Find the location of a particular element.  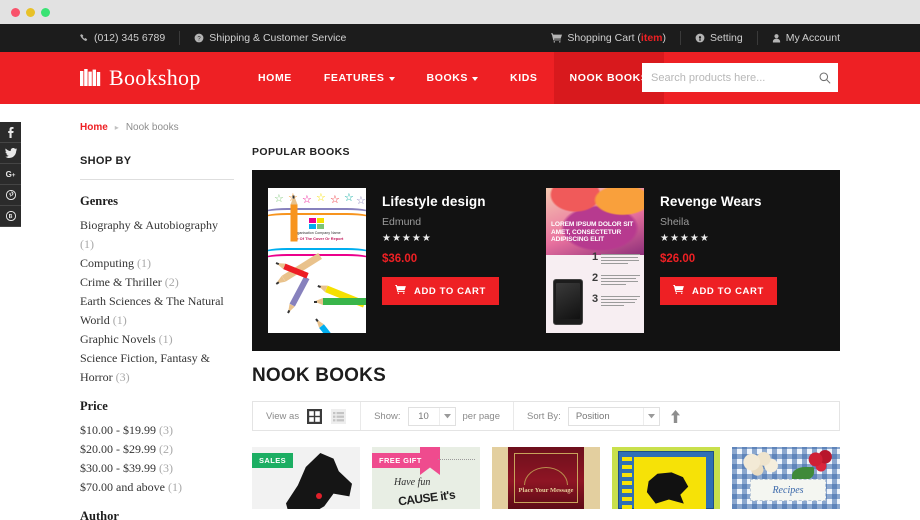

brand-name: Bookshop is located at coordinates (155, 77).